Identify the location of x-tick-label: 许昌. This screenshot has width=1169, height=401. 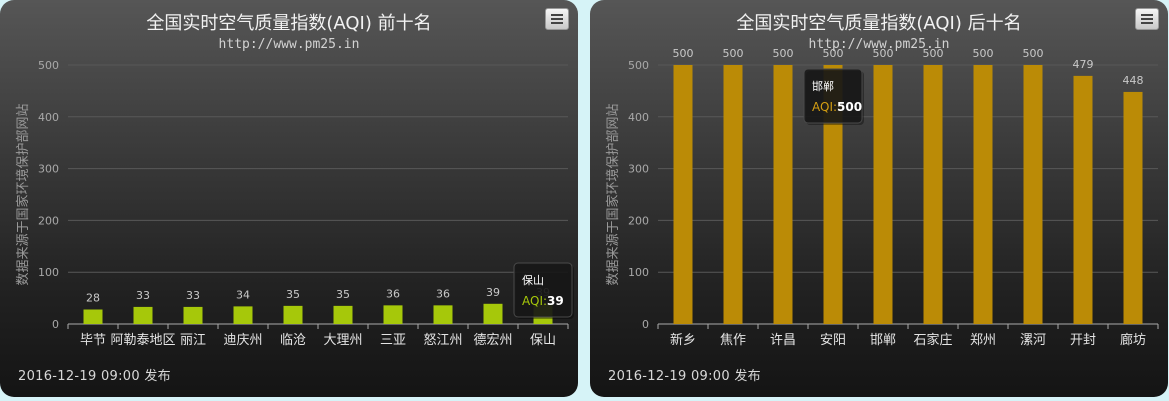
(783, 340).